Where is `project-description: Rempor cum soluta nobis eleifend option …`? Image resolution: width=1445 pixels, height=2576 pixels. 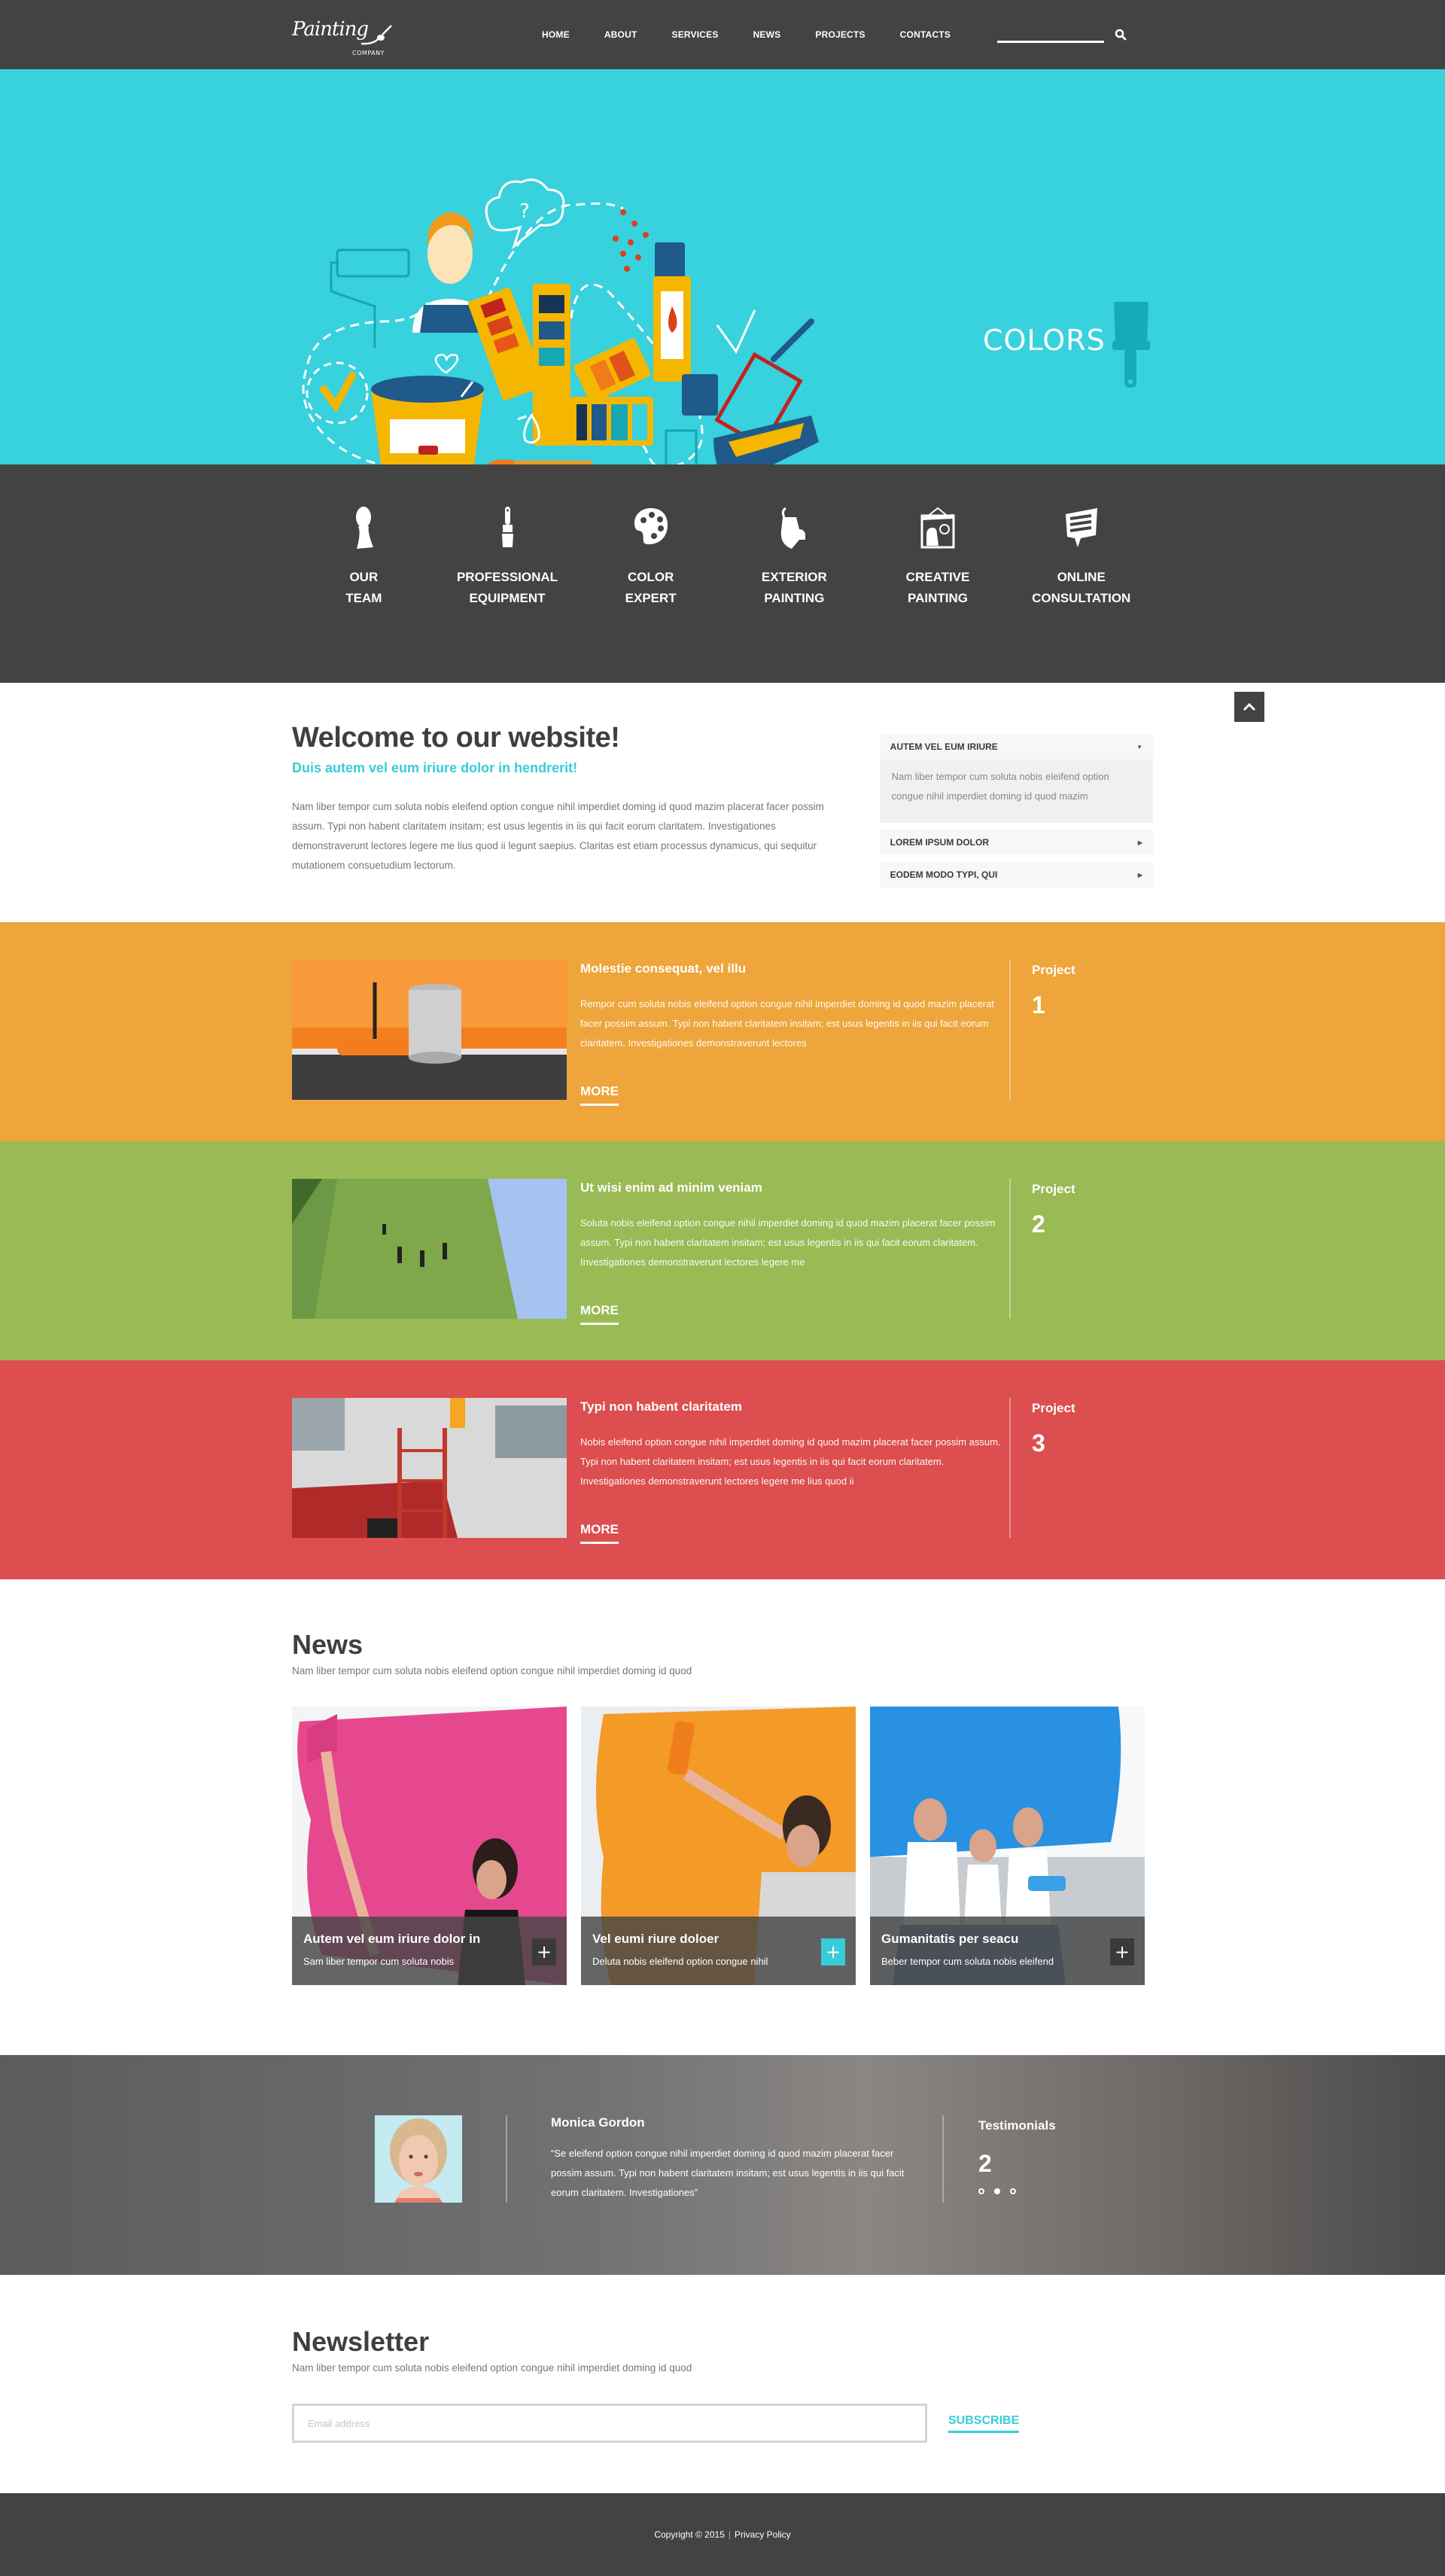 project-description: Rempor cum soluta nobis eleifend option … is located at coordinates (787, 1024).